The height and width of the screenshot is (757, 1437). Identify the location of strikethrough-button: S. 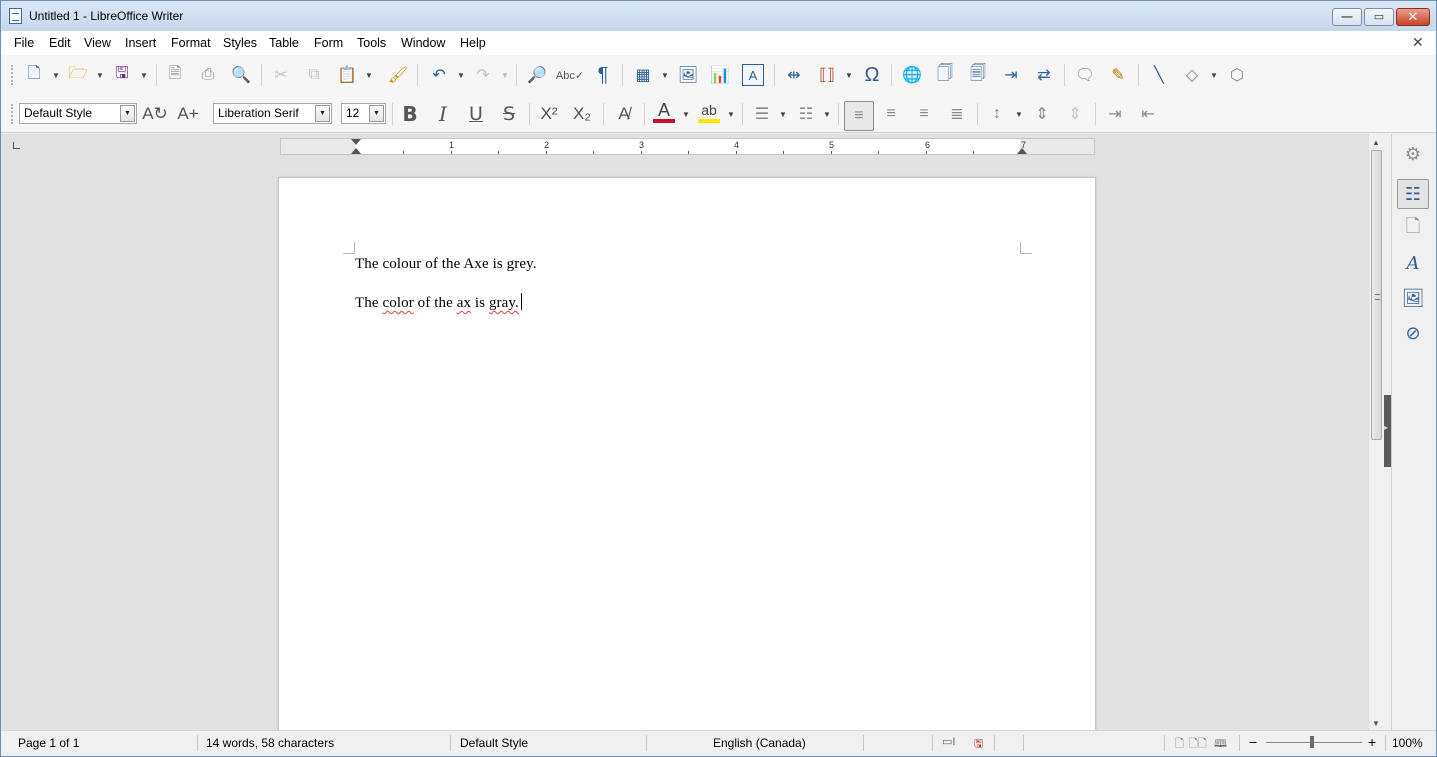
(509, 114).